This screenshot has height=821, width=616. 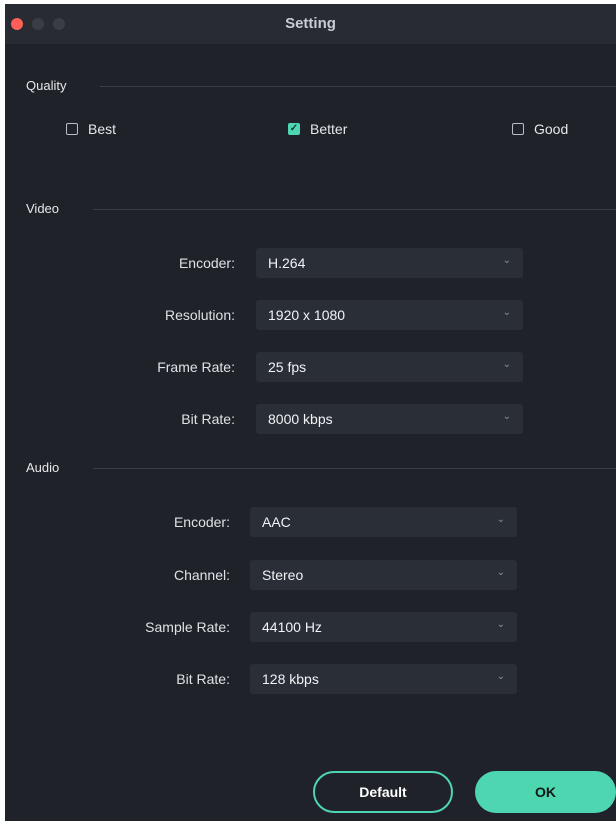 I want to click on quality-option-best: Best, so click(x=91, y=129).